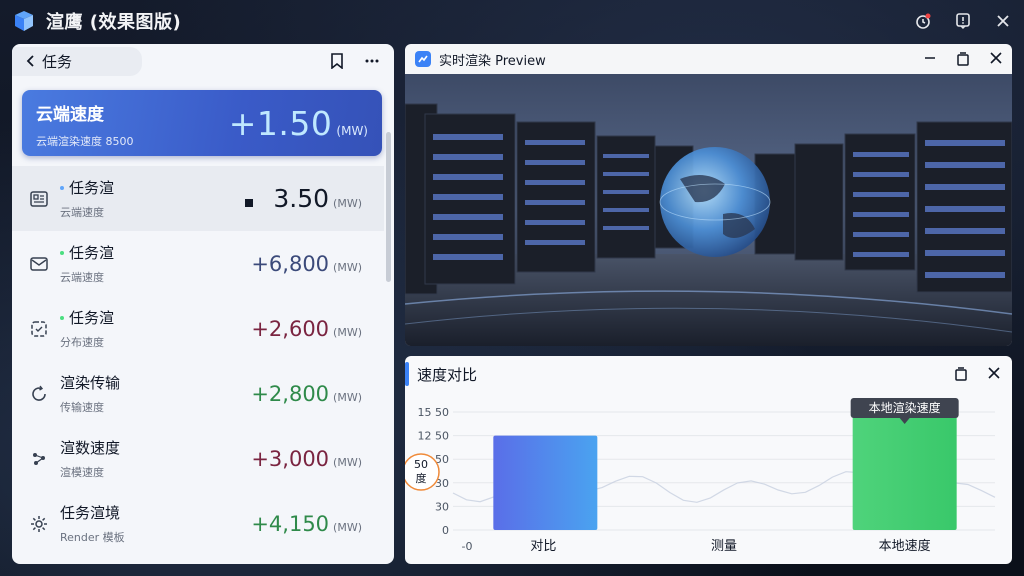  Describe the element at coordinates (92, 537) in the screenshot. I see `row-subtitle: Render 模板` at that location.